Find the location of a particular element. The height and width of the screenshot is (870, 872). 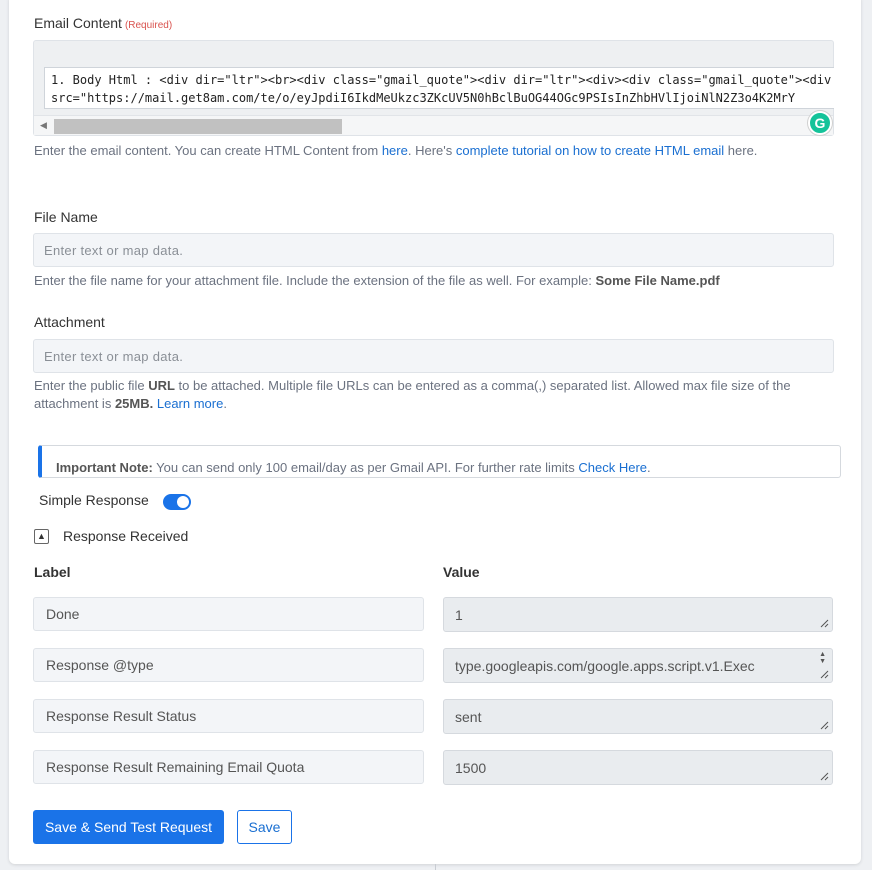

file-name-input: Enter text or map data. is located at coordinates (433, 250).